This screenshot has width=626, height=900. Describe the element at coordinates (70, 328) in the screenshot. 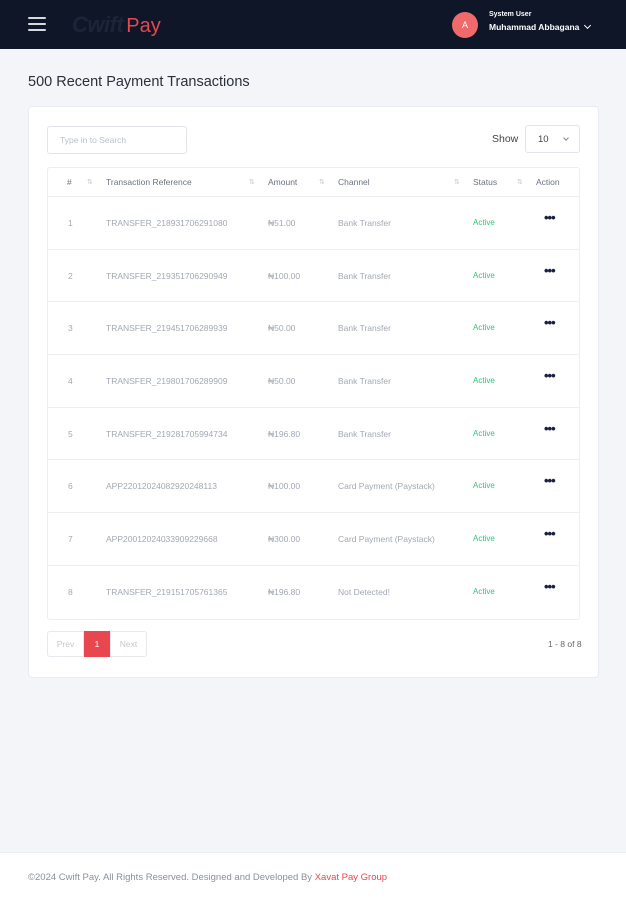

I see `row-number: 3` at that location.